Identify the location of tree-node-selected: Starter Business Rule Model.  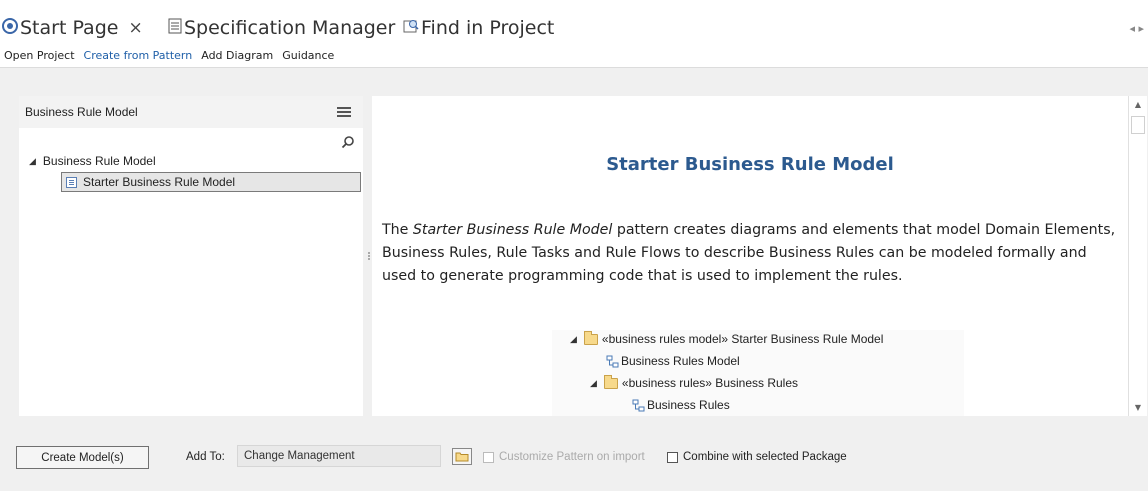
(211, 182).